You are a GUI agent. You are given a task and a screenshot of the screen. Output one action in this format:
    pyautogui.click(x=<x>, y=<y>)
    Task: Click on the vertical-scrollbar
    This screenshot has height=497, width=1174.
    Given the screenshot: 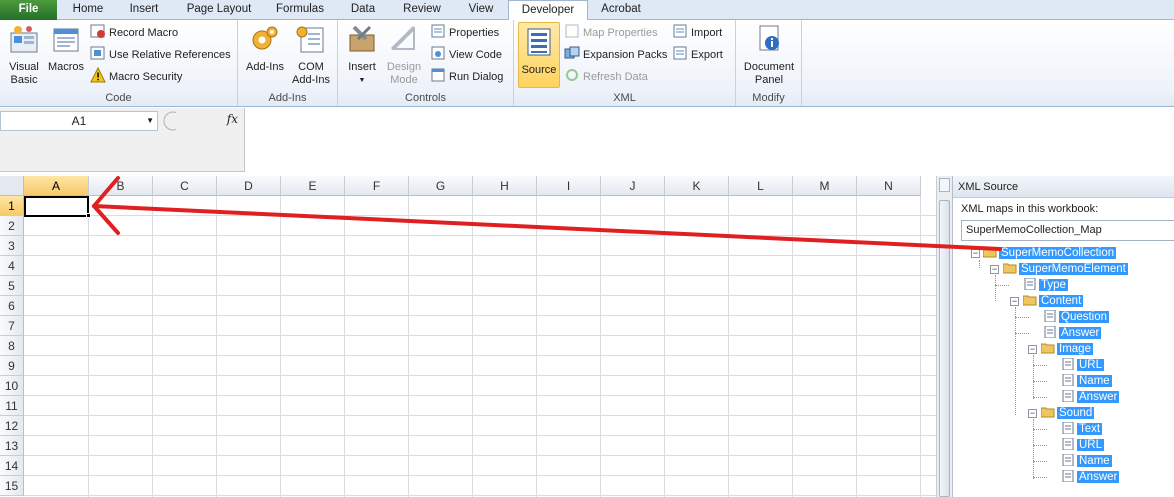 What is the action you would take?
    pyautogui.click(x=944, y=336)
    